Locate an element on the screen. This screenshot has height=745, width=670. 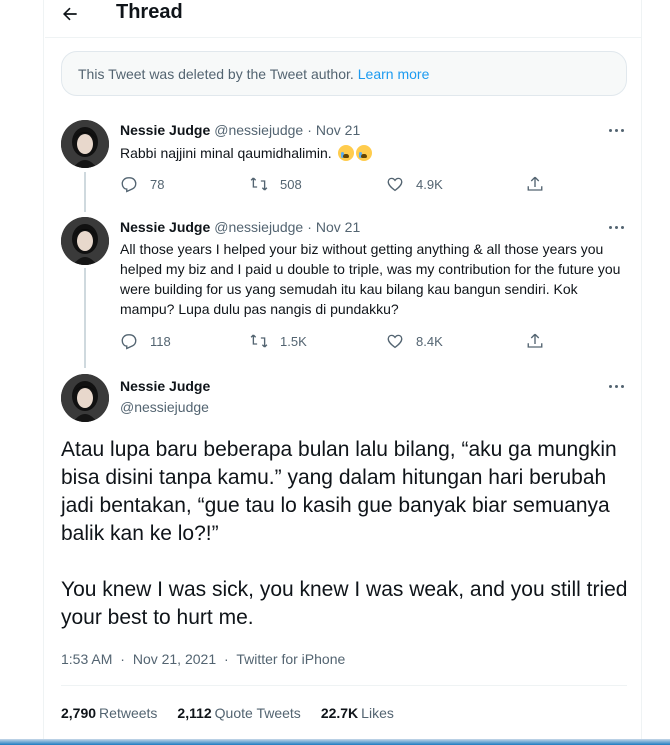
taskbar-edge is located at coordinates (335, 742).